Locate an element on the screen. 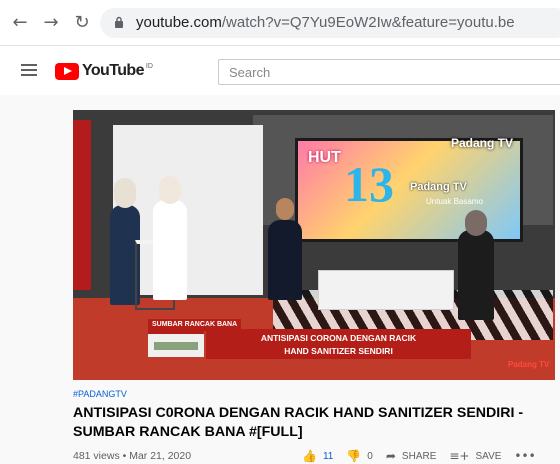  screen-hut-text: HUT is located at coordinates (324, 157).